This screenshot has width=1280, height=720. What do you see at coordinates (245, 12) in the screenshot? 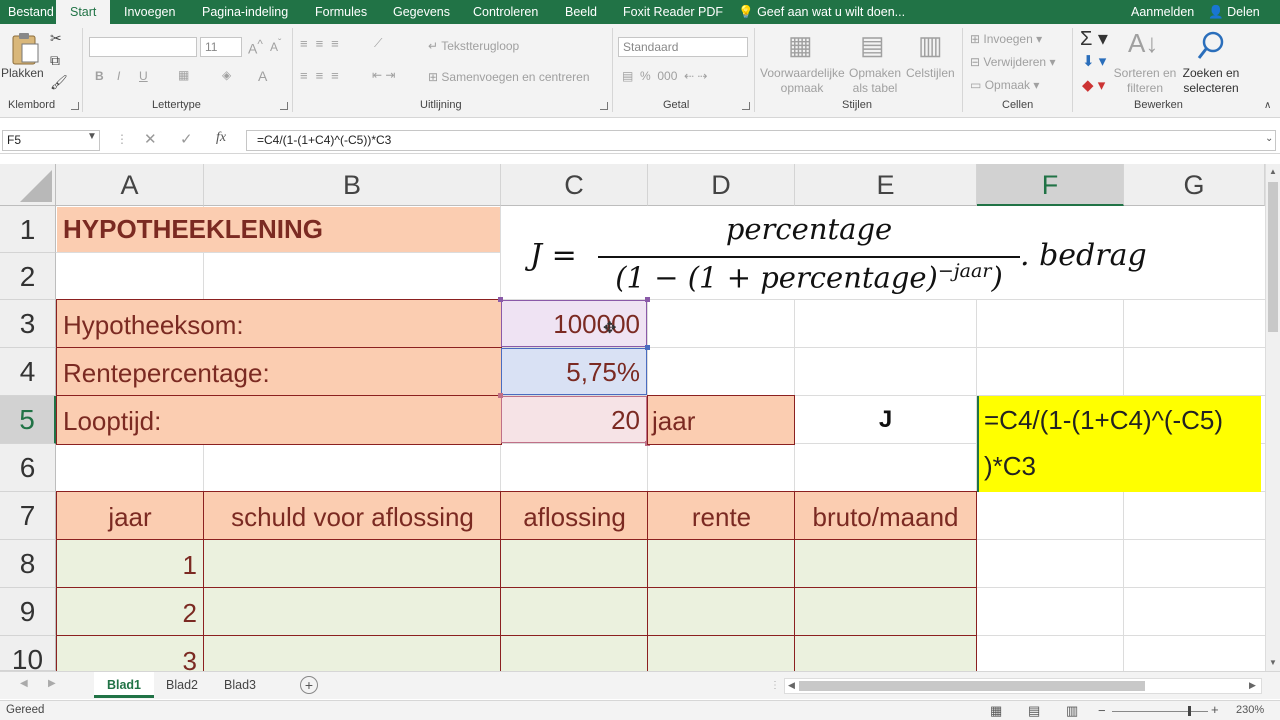
I see `tab-pagina-indeling: Pagina-indeling` at bounding box center [245, 12].